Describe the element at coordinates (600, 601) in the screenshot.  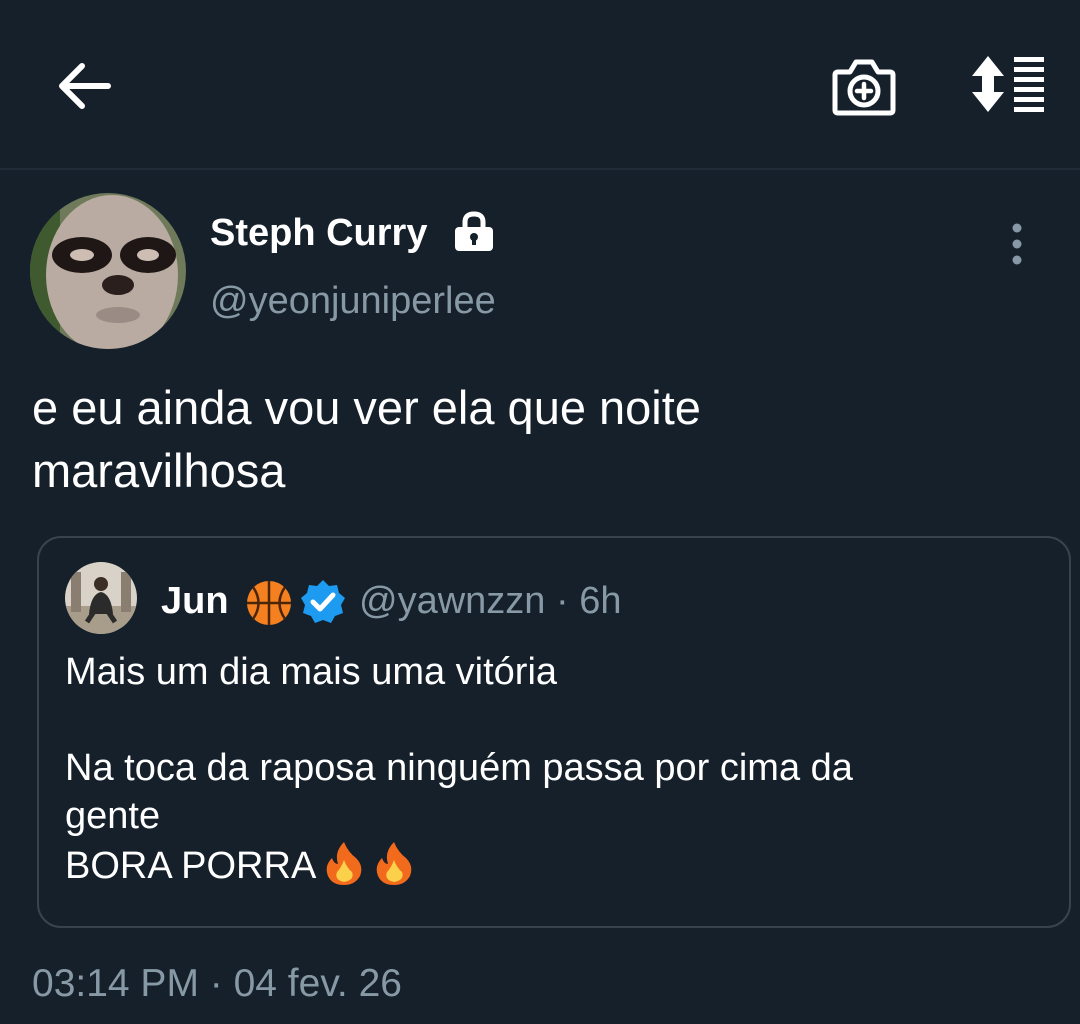
I see `quoted-time: 6h` at that location.